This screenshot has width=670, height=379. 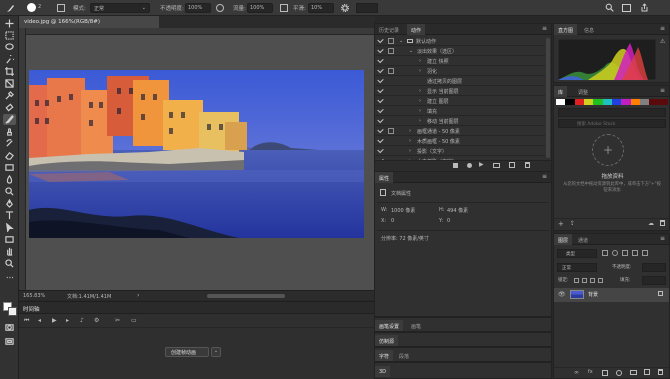 I want to click on workspace-icon, so click(x=626, y=8).